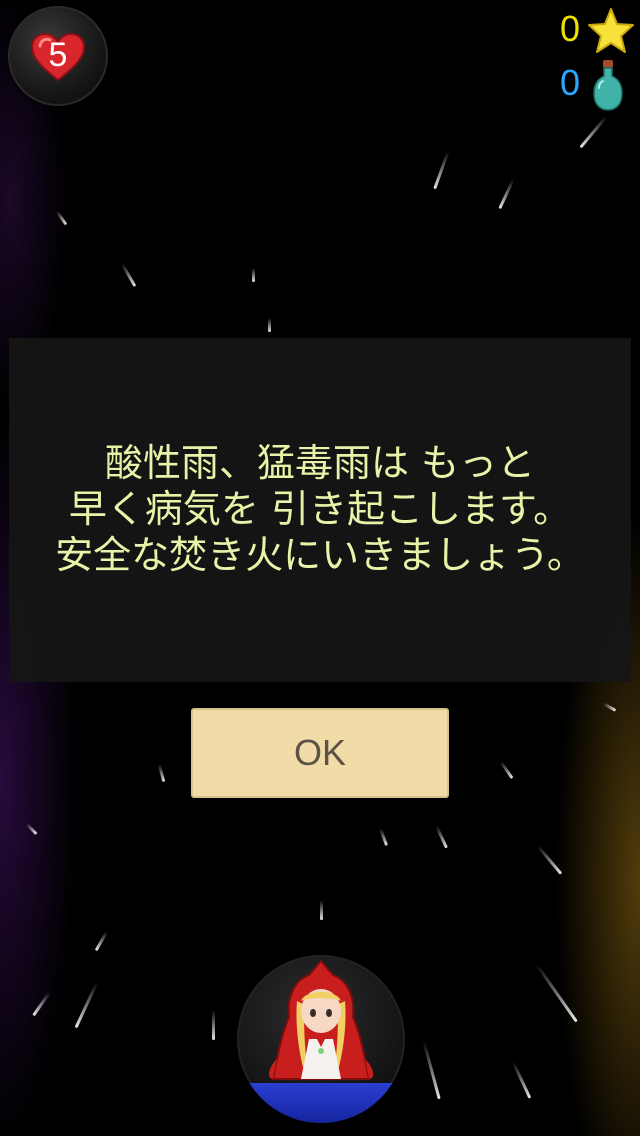 Image resolution: width=640 pixels, height=1136 pixels. Describe the element at coordinates (611, 30) in the screenshot. I see `star-icon` at that location.